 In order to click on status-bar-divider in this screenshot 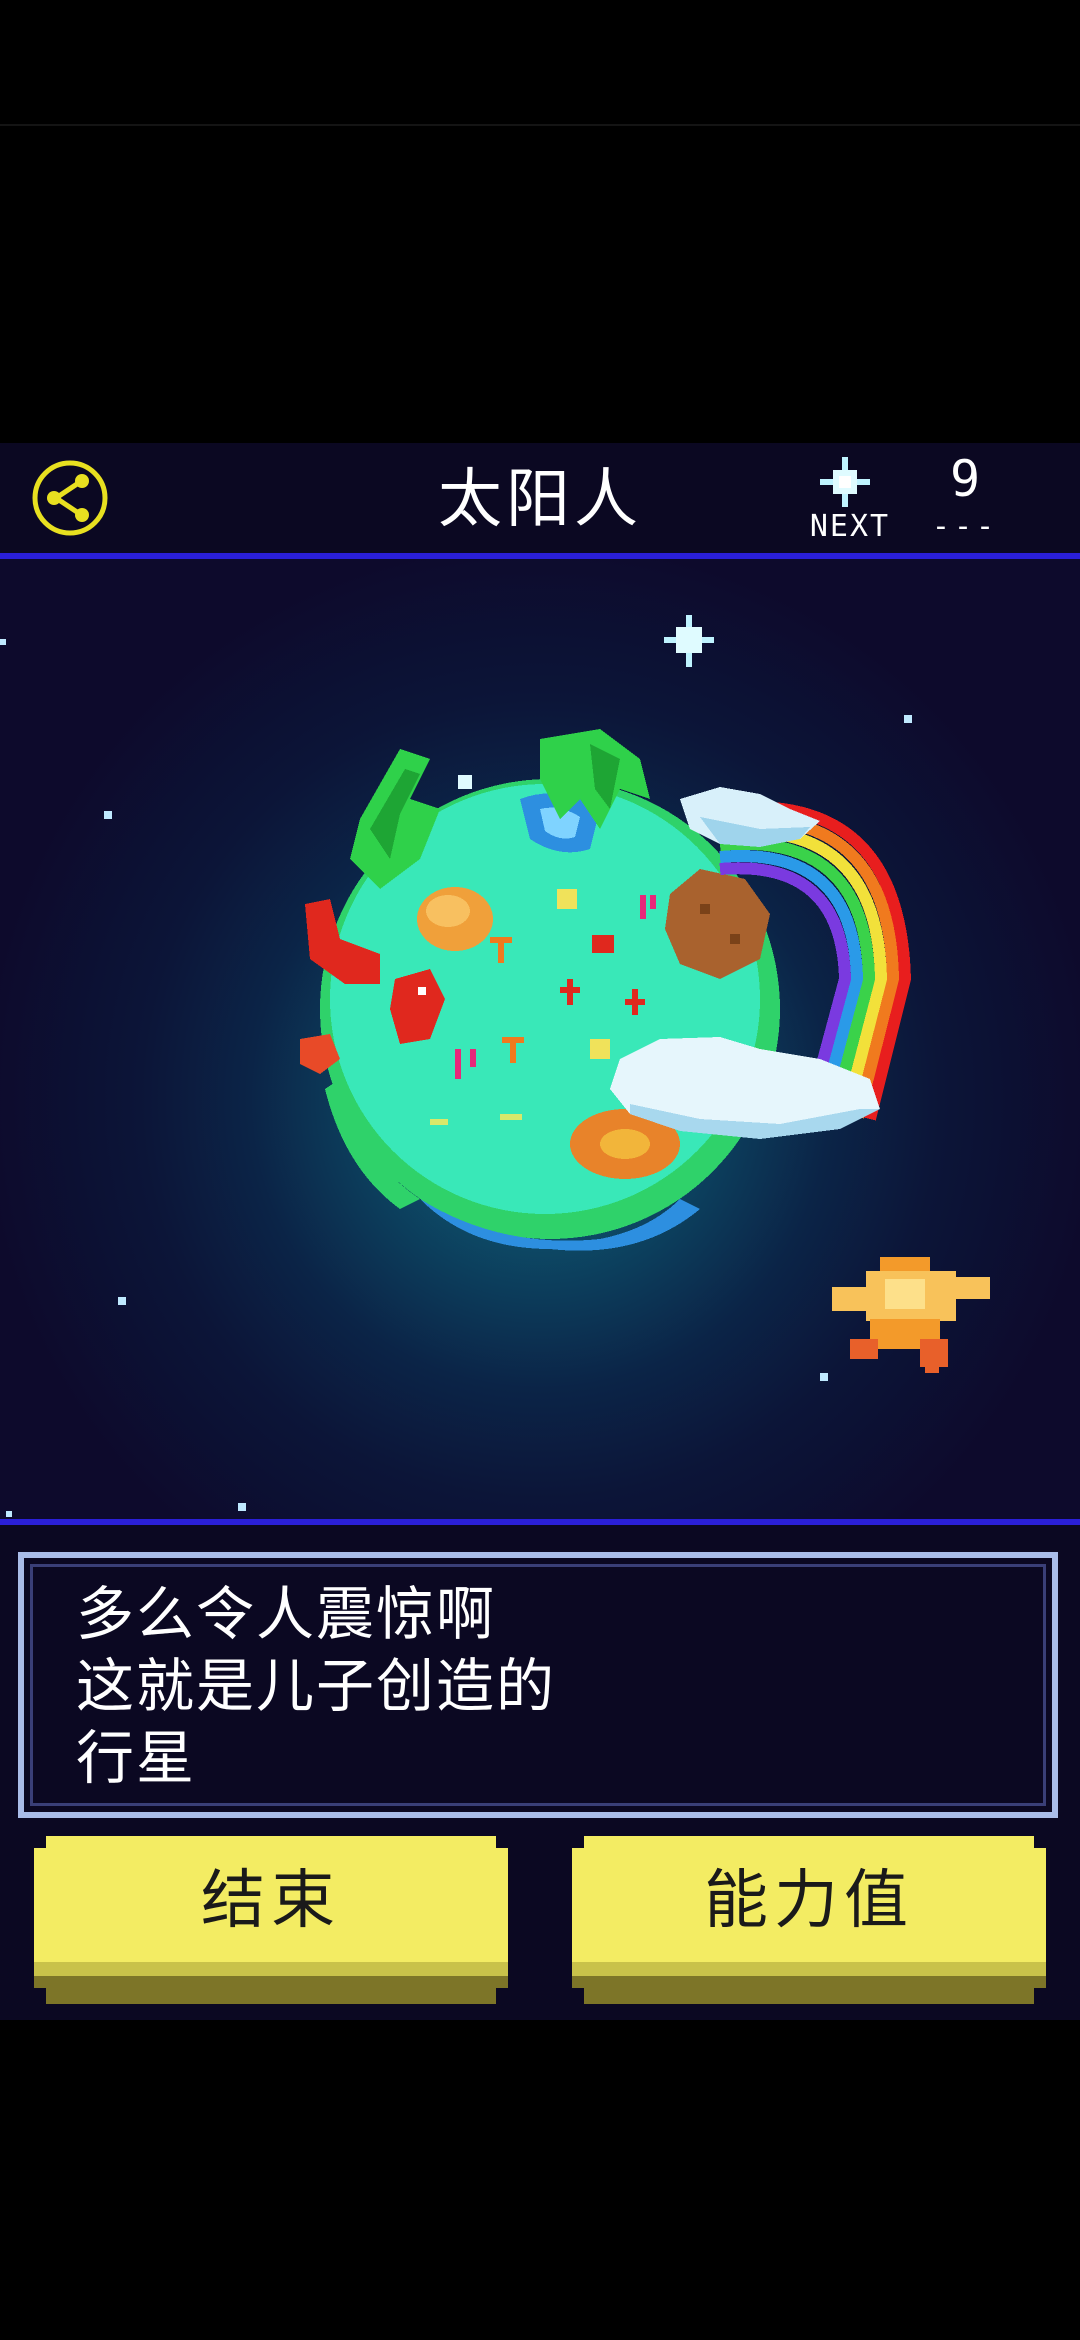, I will do `click(540, 125)`.